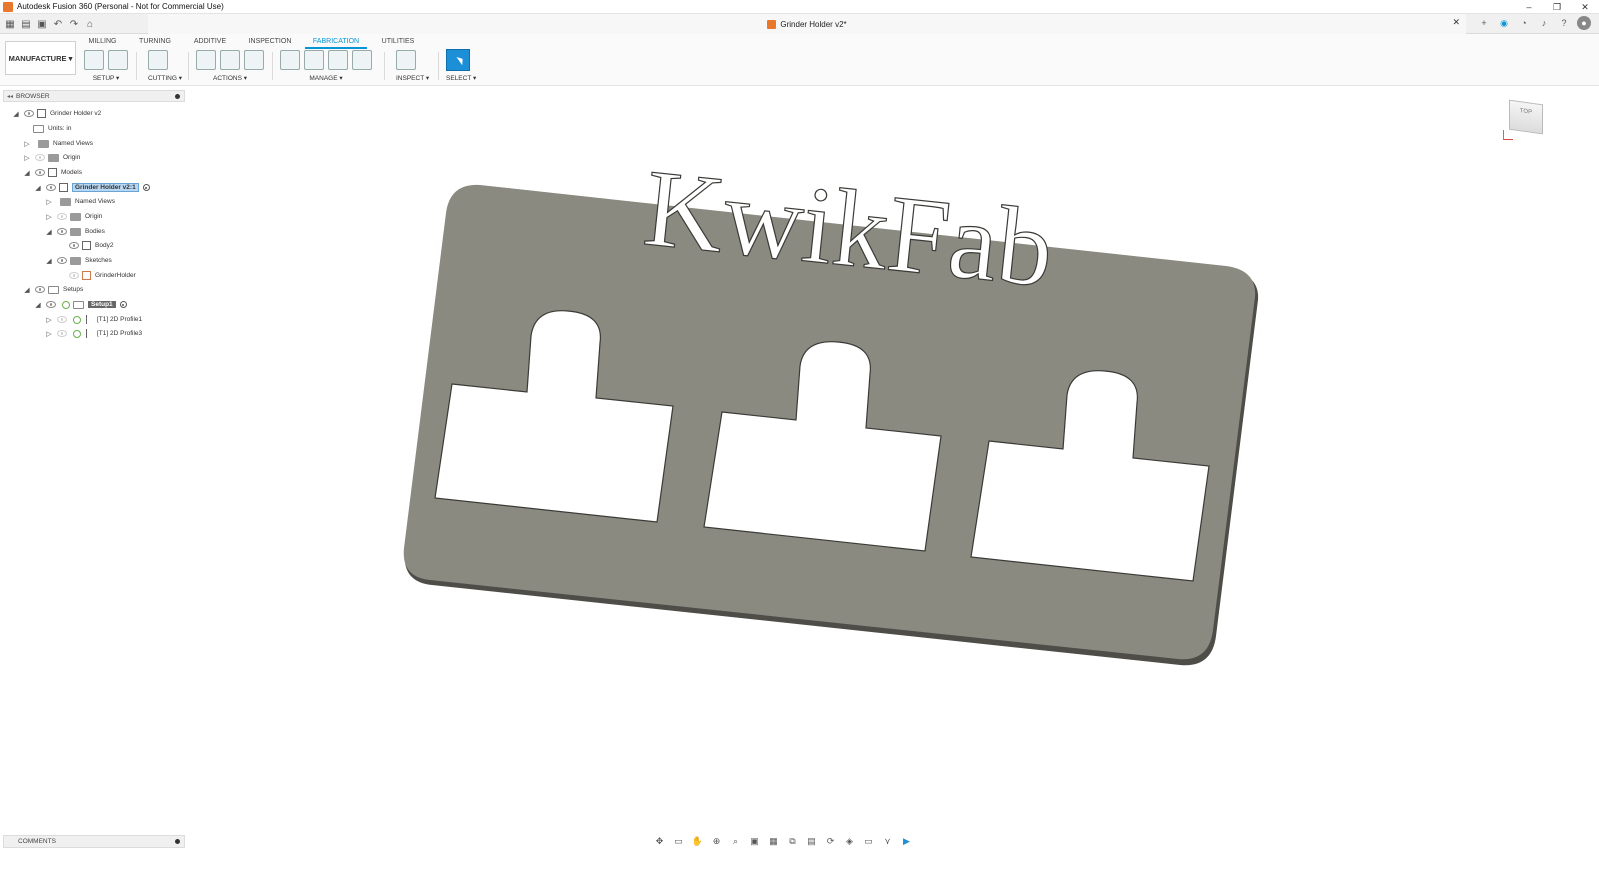 This screenshot has width=1599, height=870. I want to click on tree-node-comp-origin: ▷ Origin, so click(73, 216).